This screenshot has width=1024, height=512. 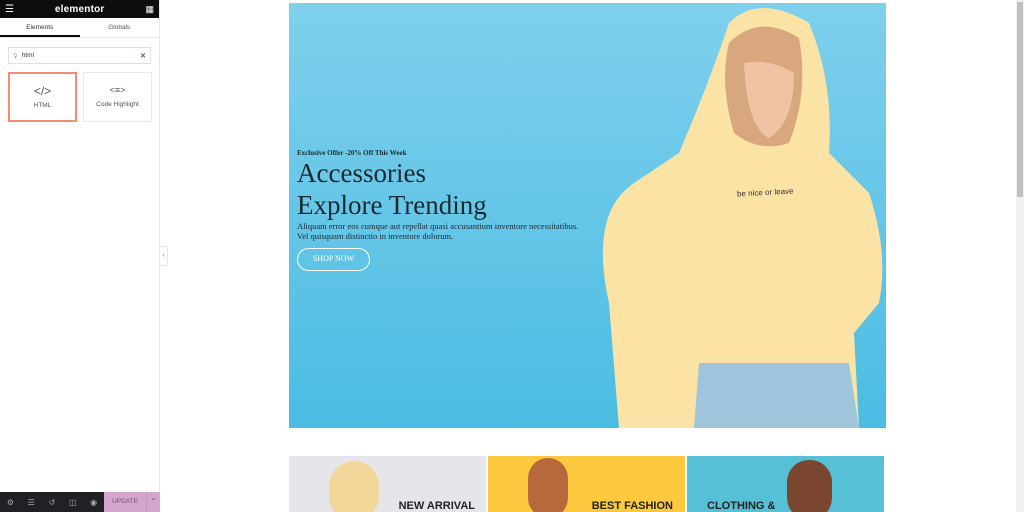 I want to click on widget-html: </> HTML, so click(x=42, y=97).